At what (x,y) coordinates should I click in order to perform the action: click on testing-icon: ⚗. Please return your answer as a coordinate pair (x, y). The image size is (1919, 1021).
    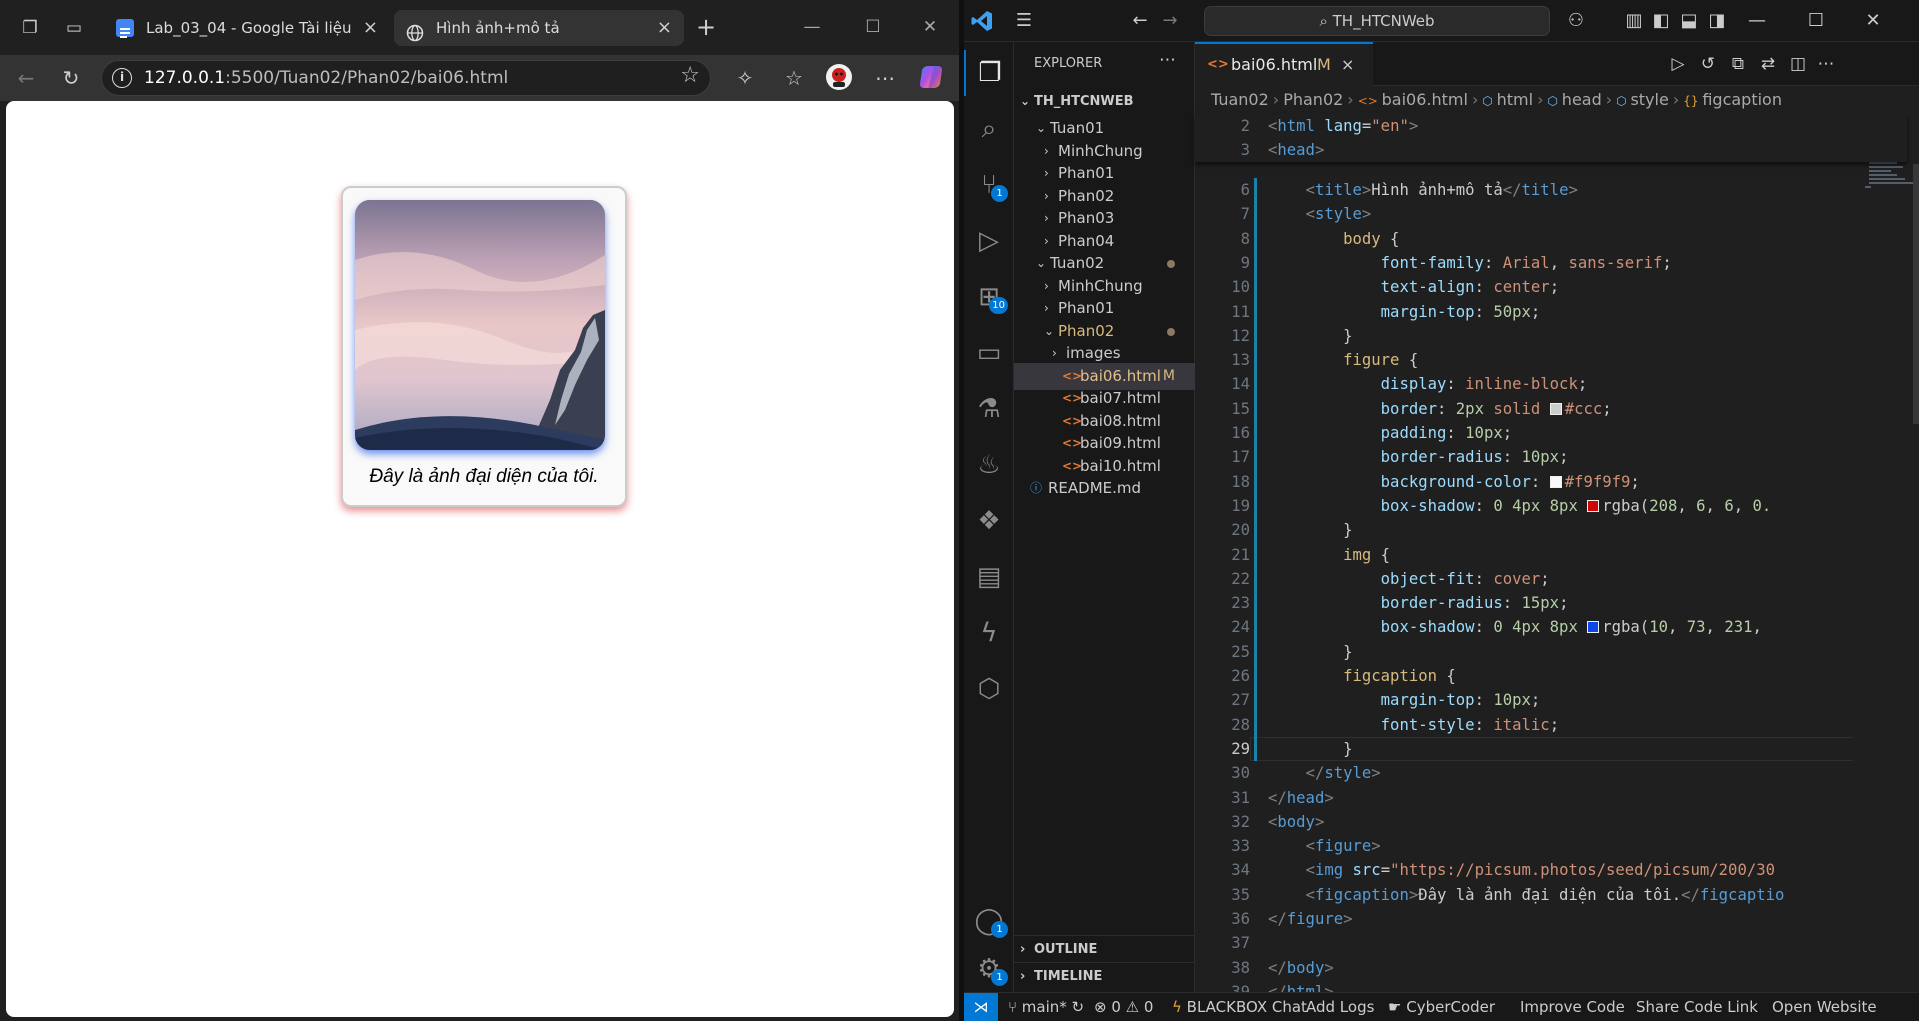
    Looking at the image, I should click on (989, 409).